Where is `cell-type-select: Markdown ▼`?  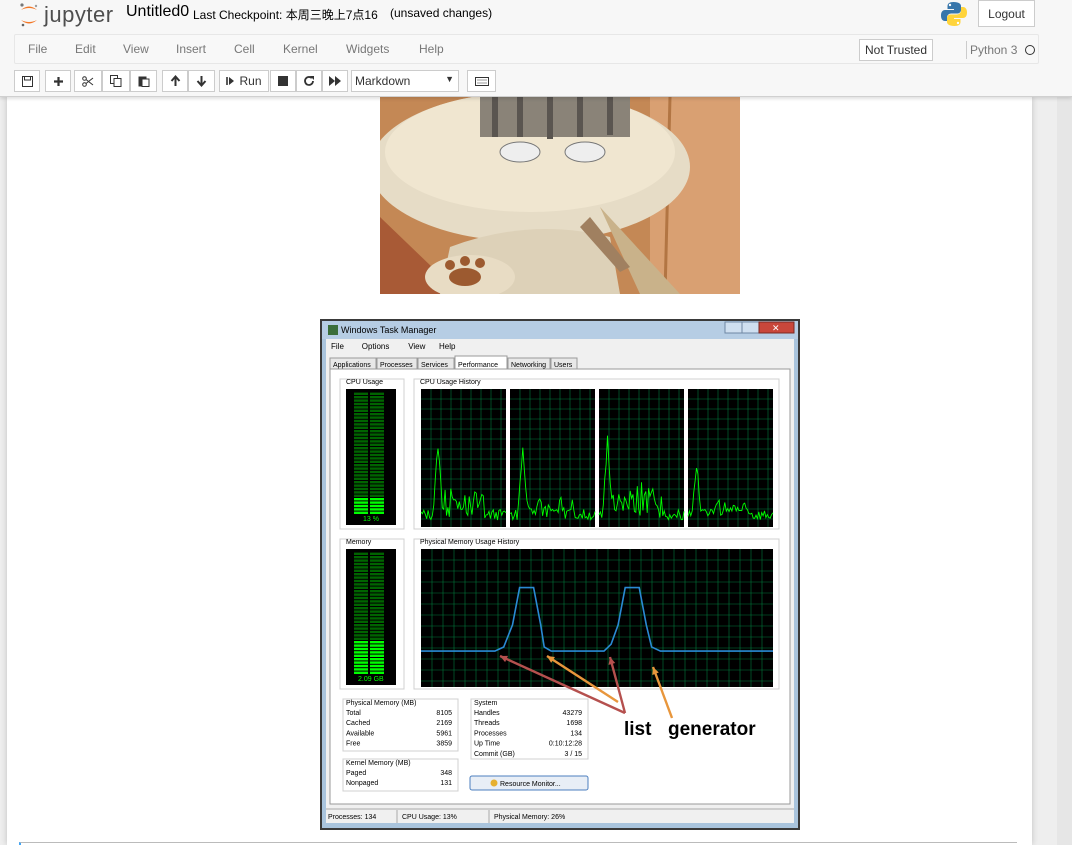
cell-type-select: Markdown ▼ is located at coordinates (405, 81).